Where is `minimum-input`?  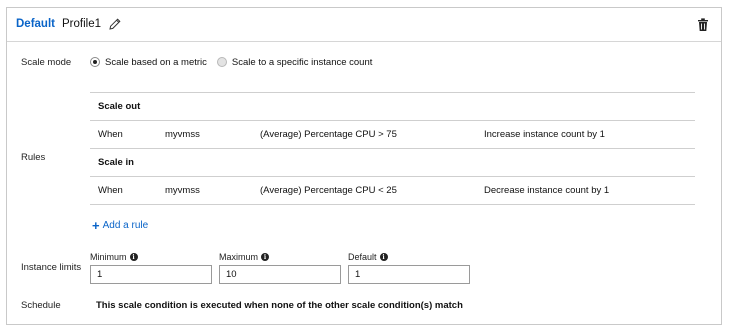 minimum-input is located at coordinates (151, 274).